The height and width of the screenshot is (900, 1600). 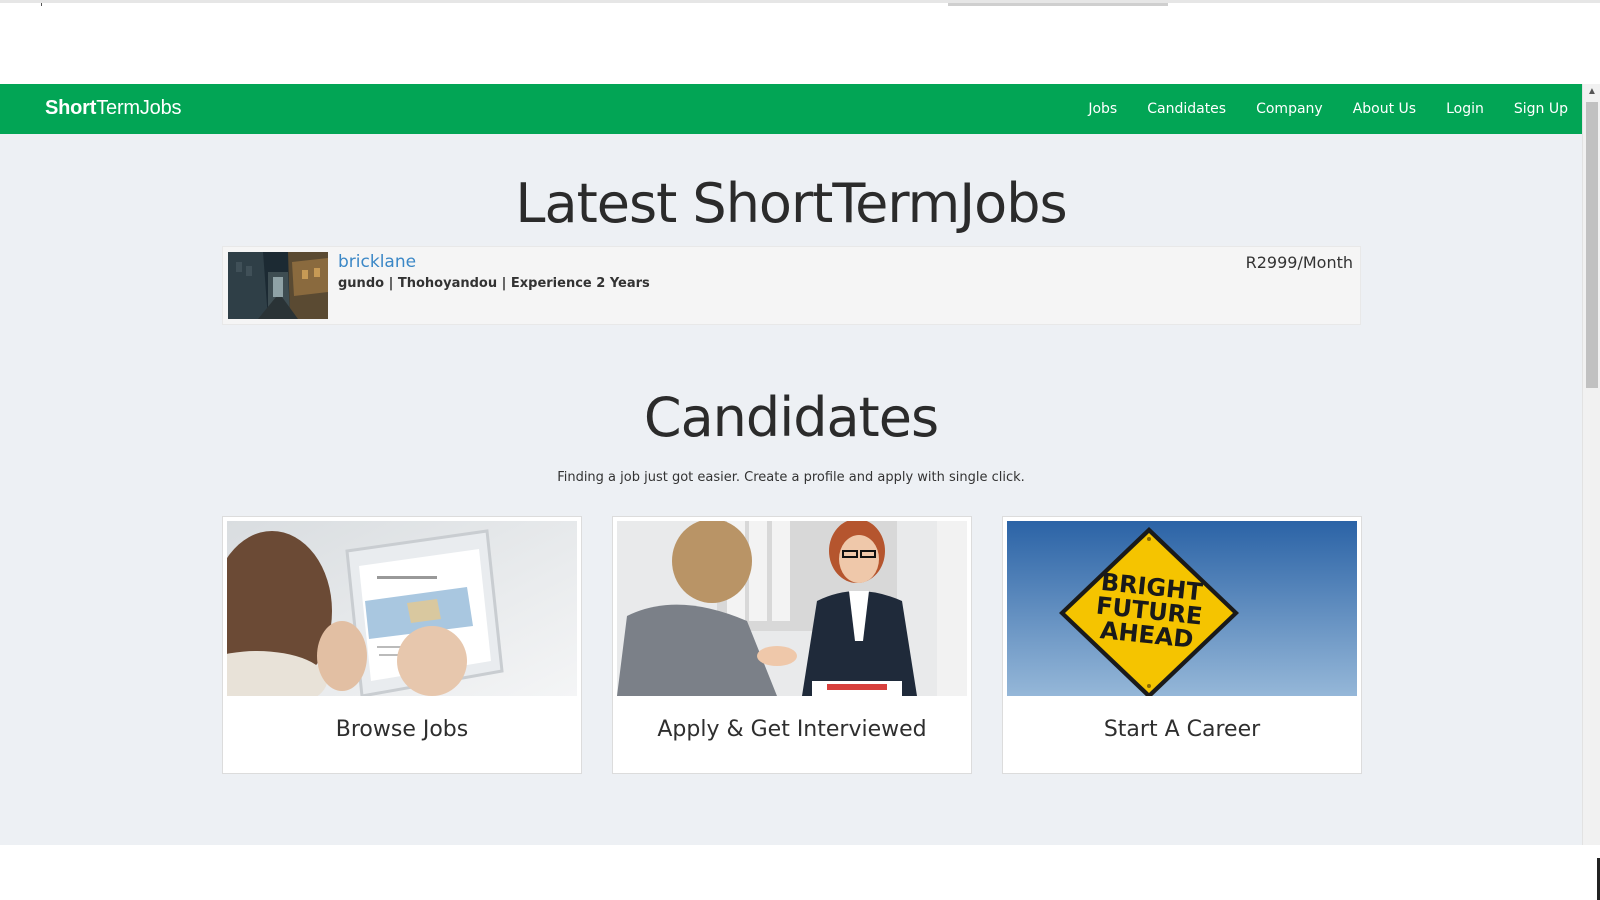 I want to click on brand-logo: ShortTermJobs, so click(x=113, y=108).